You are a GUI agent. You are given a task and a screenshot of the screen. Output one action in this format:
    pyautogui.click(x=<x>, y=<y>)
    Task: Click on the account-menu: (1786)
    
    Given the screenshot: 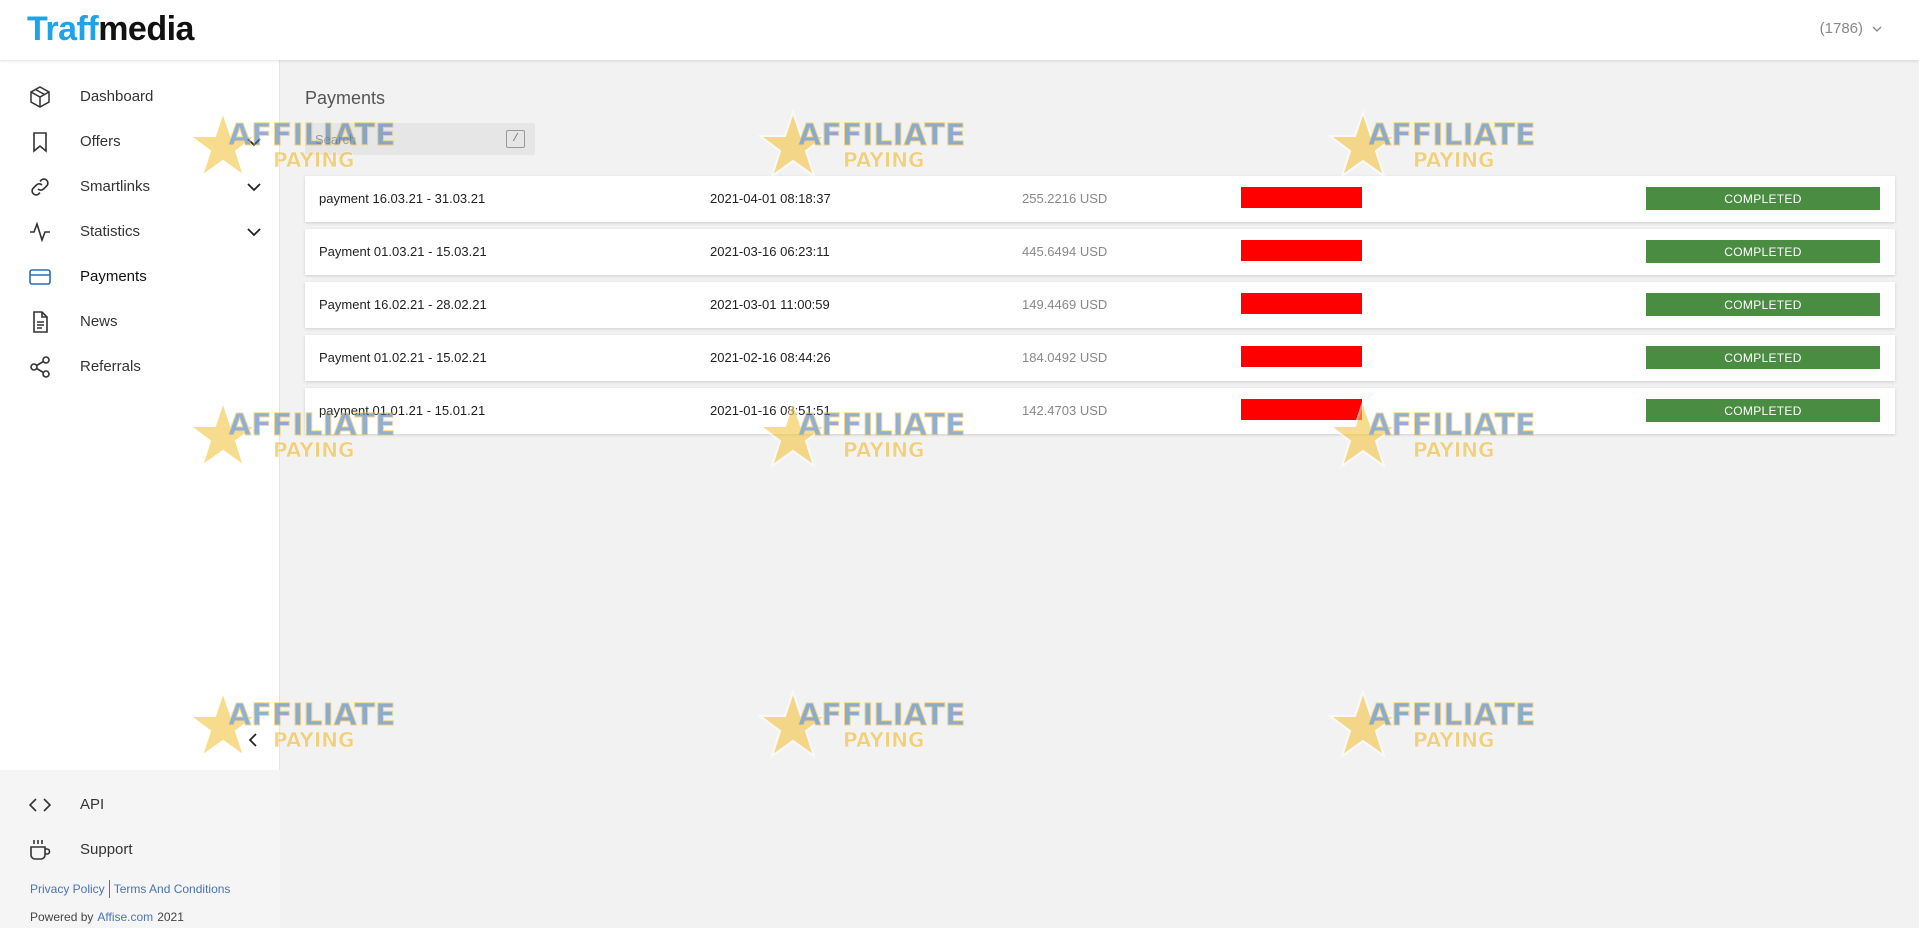 What is the action you would take?
    pyautogui.click(x=1851, y=28)
    